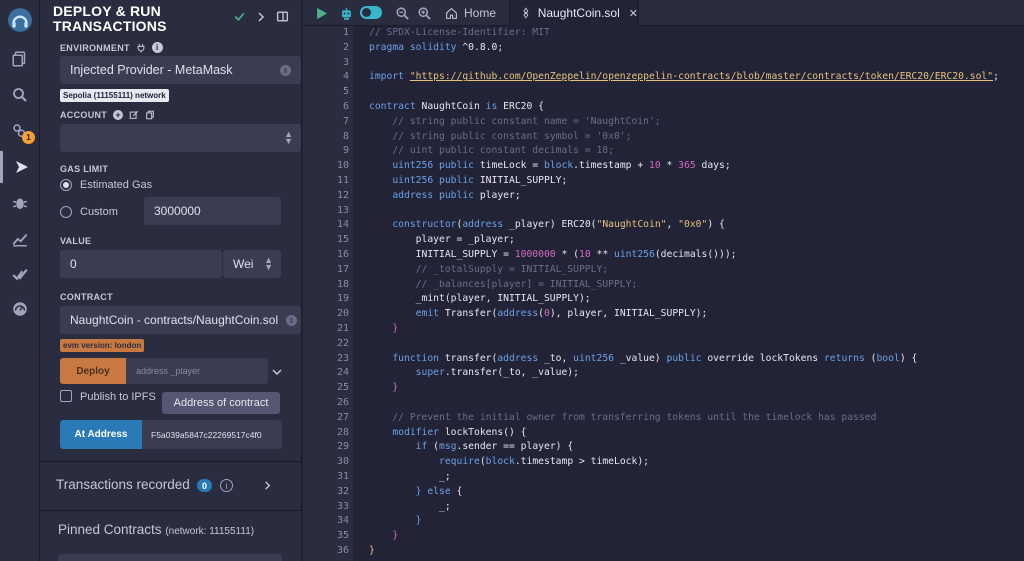 This screenshot has height=561, width=1024. What do you see at coordinates (342, 402) in the screenshot?
I see `line-number: 26` at bounding box center [342, 402].